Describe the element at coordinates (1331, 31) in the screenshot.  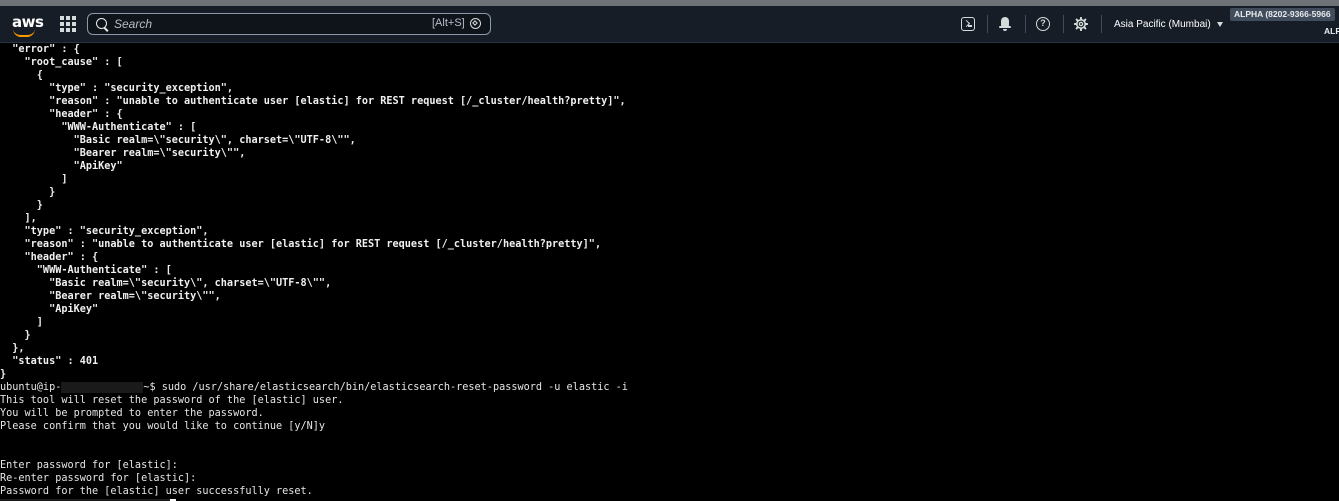
I see `account-short-label: ALF` at that location.